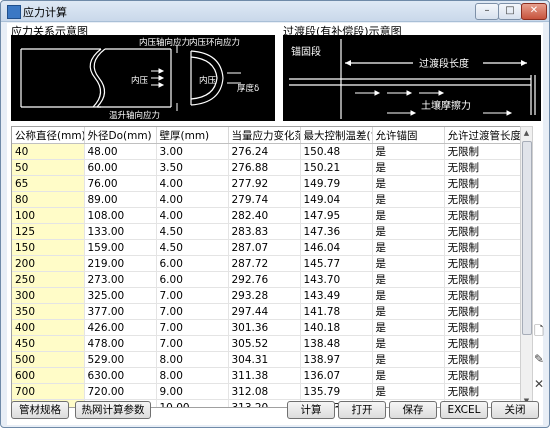 The image size is (550, 428). Describe the element at coordinates (266, 391) in the screenshot. I see `table-row: 700 720.00 9.00 312.08 135.79 是无限制` at that location.